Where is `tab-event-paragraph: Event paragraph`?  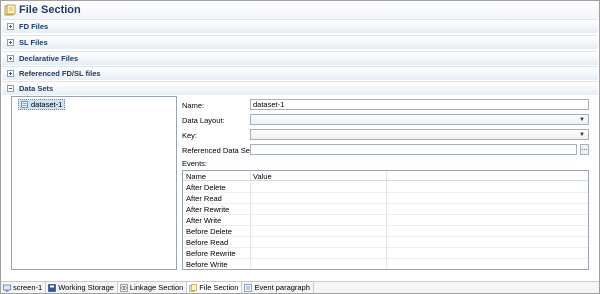 tab-event-paragraph: Event paragraph is located at coordinates (278, 287).